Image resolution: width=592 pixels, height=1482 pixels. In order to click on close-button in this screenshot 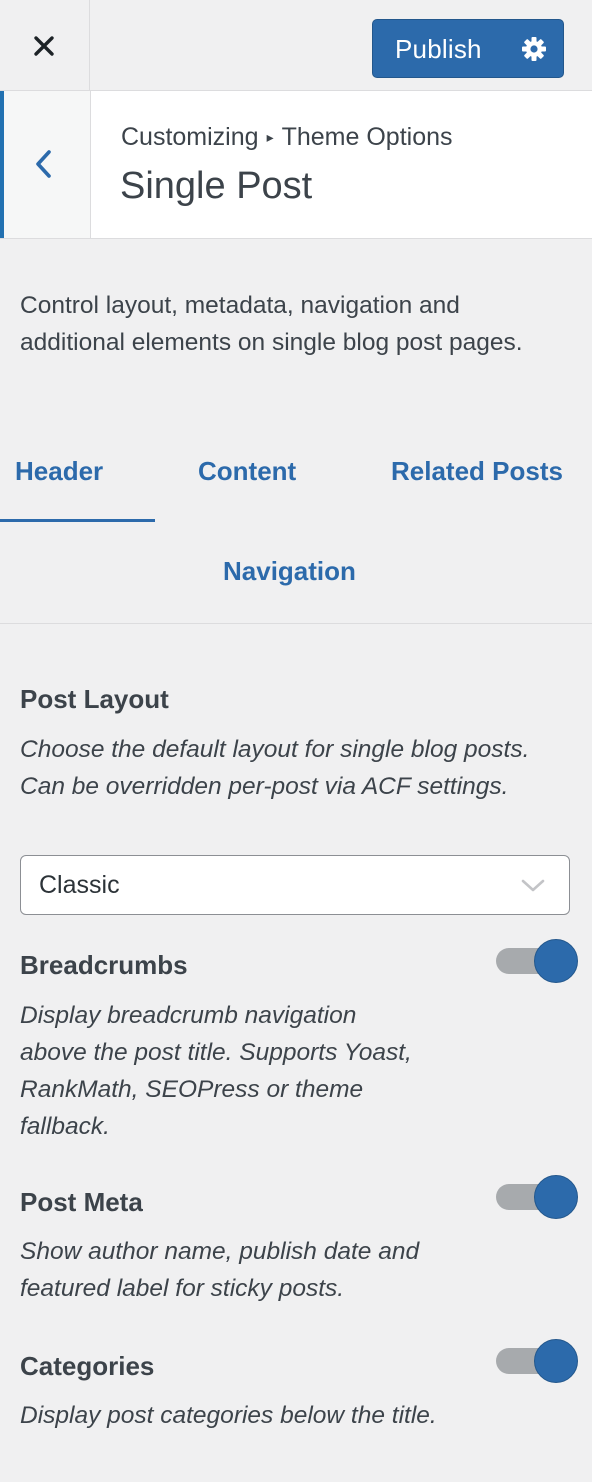, I will do `click(45, 45)`.